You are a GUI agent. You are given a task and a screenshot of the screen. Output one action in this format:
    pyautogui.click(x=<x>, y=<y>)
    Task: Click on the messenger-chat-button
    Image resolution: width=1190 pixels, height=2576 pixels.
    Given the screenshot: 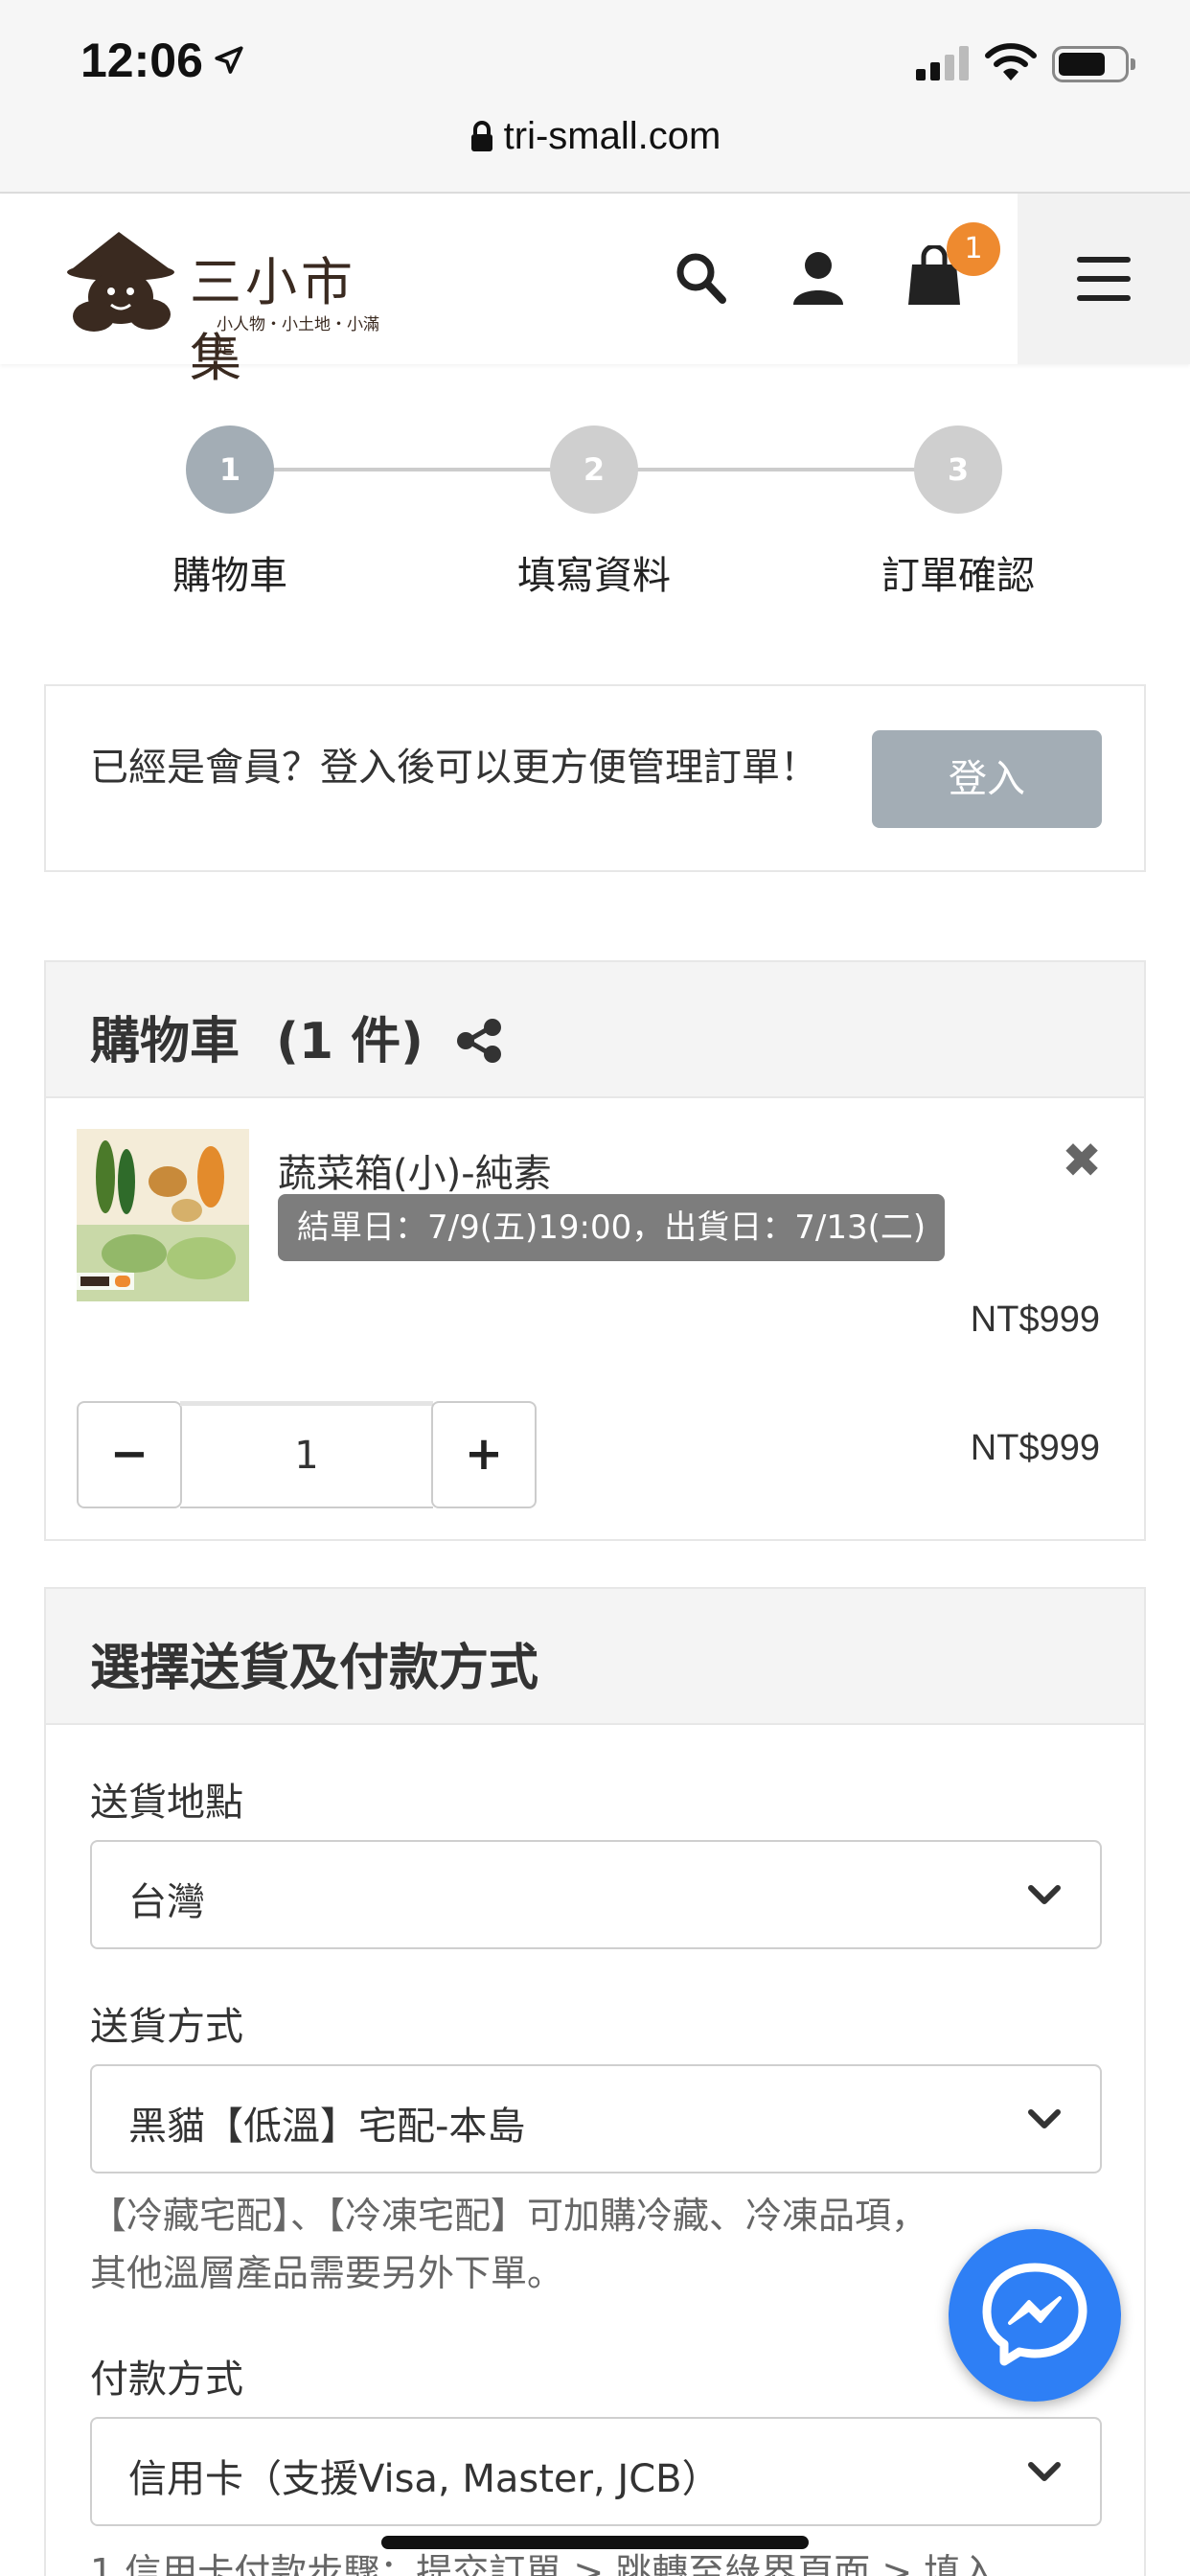 What is the action you would take?
    pyautogui.click(x=1035, y=2315)
    